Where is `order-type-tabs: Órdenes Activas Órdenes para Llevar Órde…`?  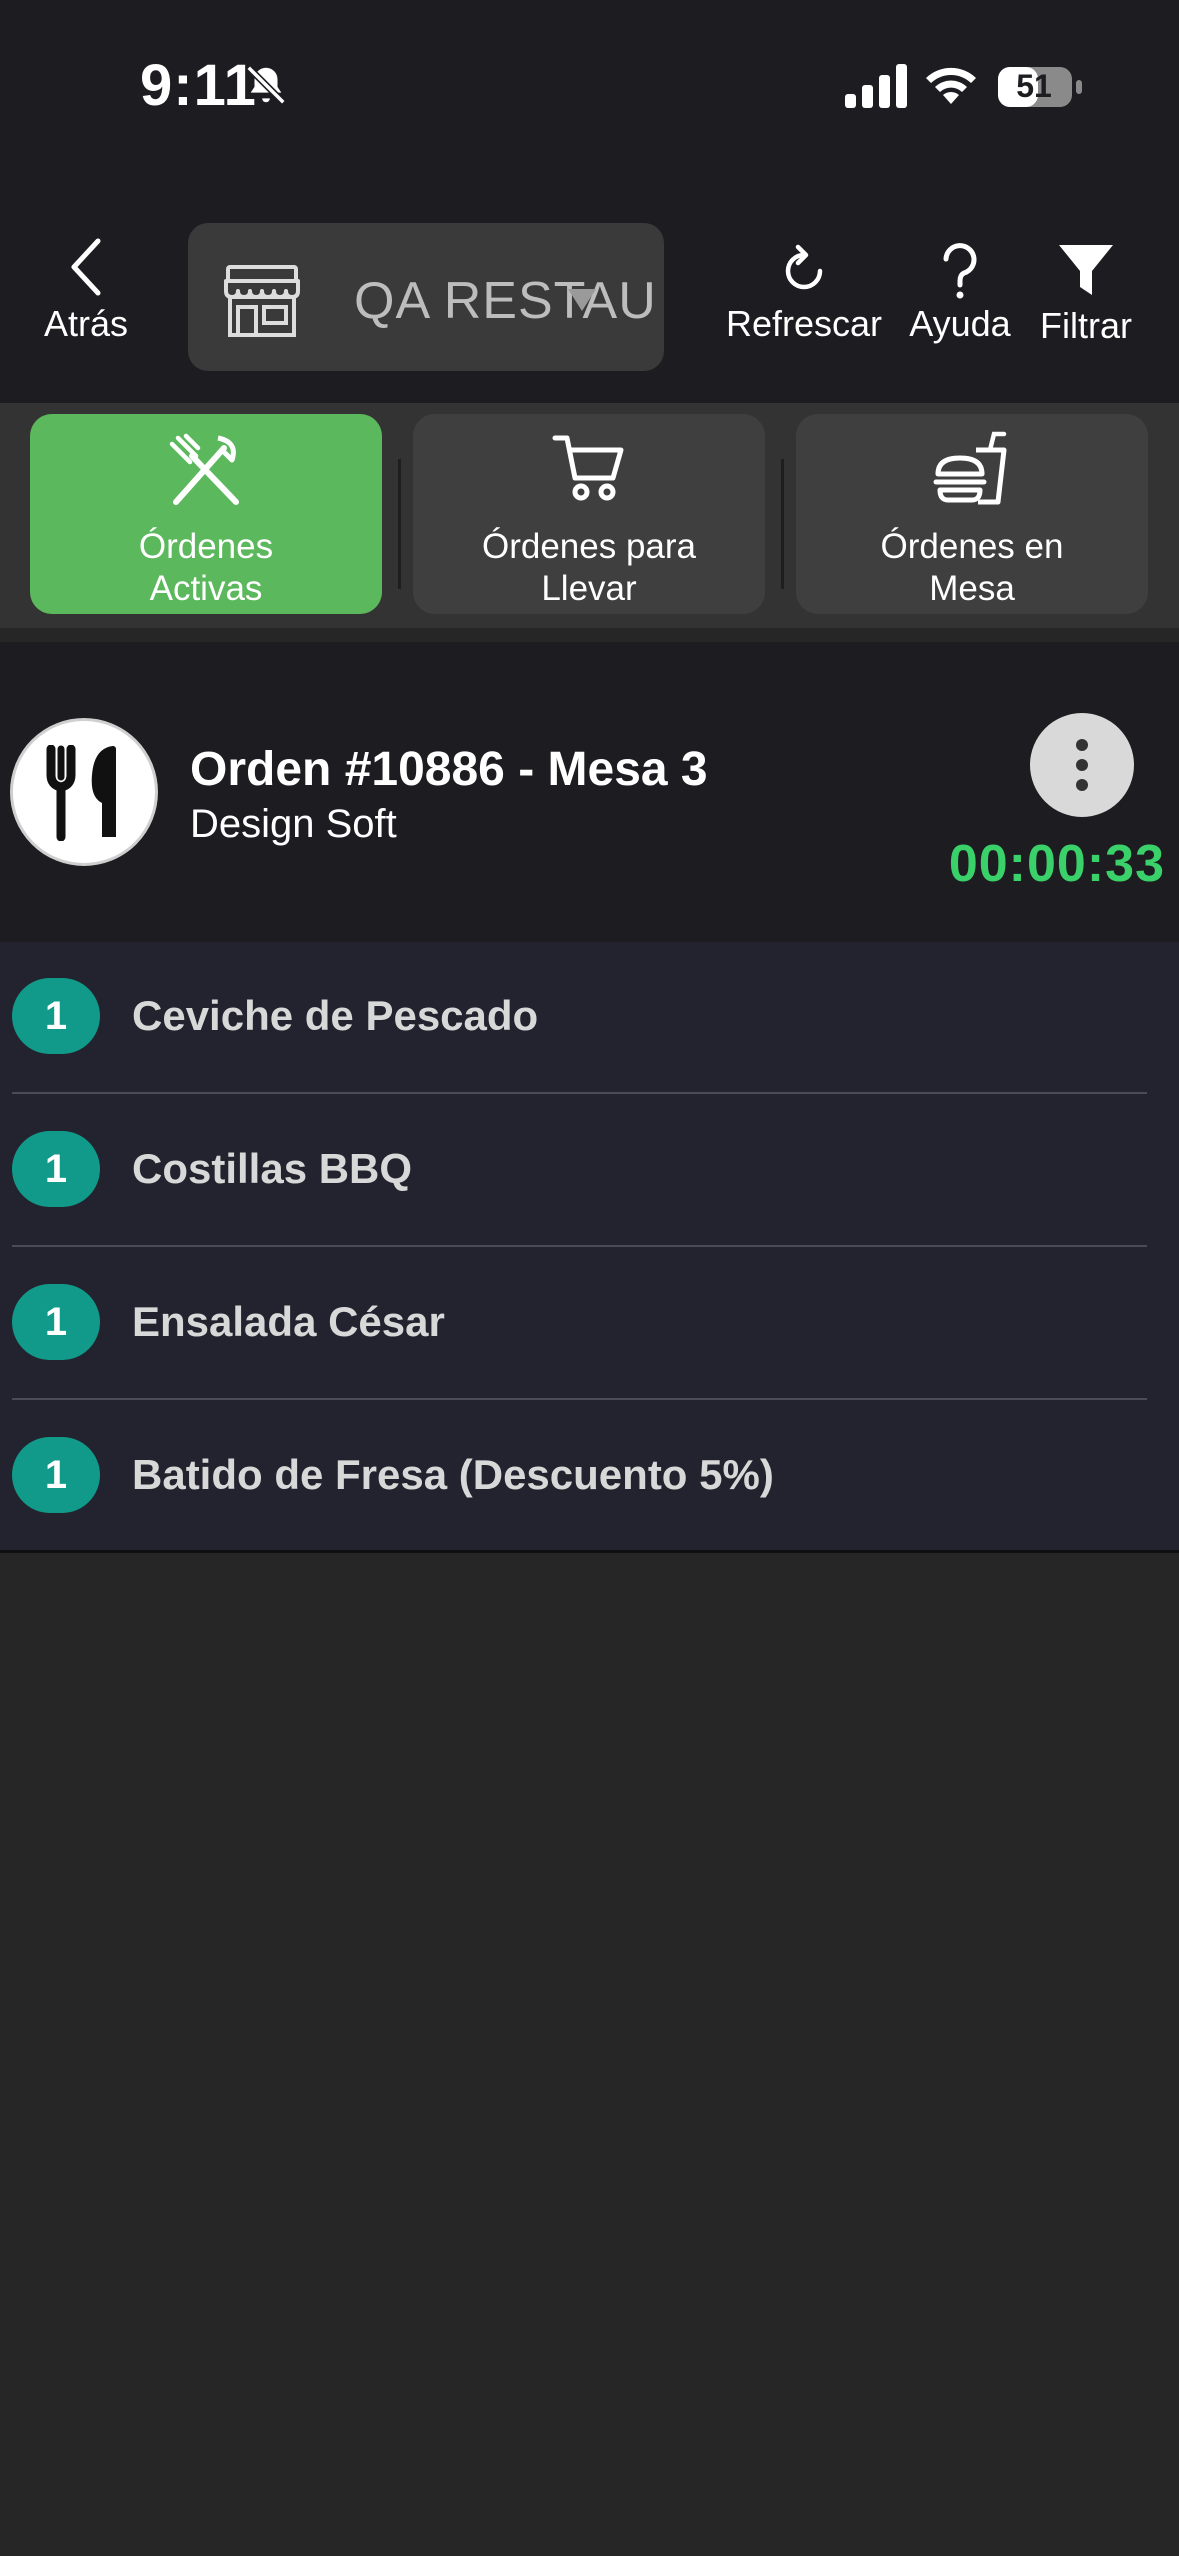 order-type-tabs: Órdenes Activas Órdenes para Llevar Órde… is located at coordinates (589, 515).